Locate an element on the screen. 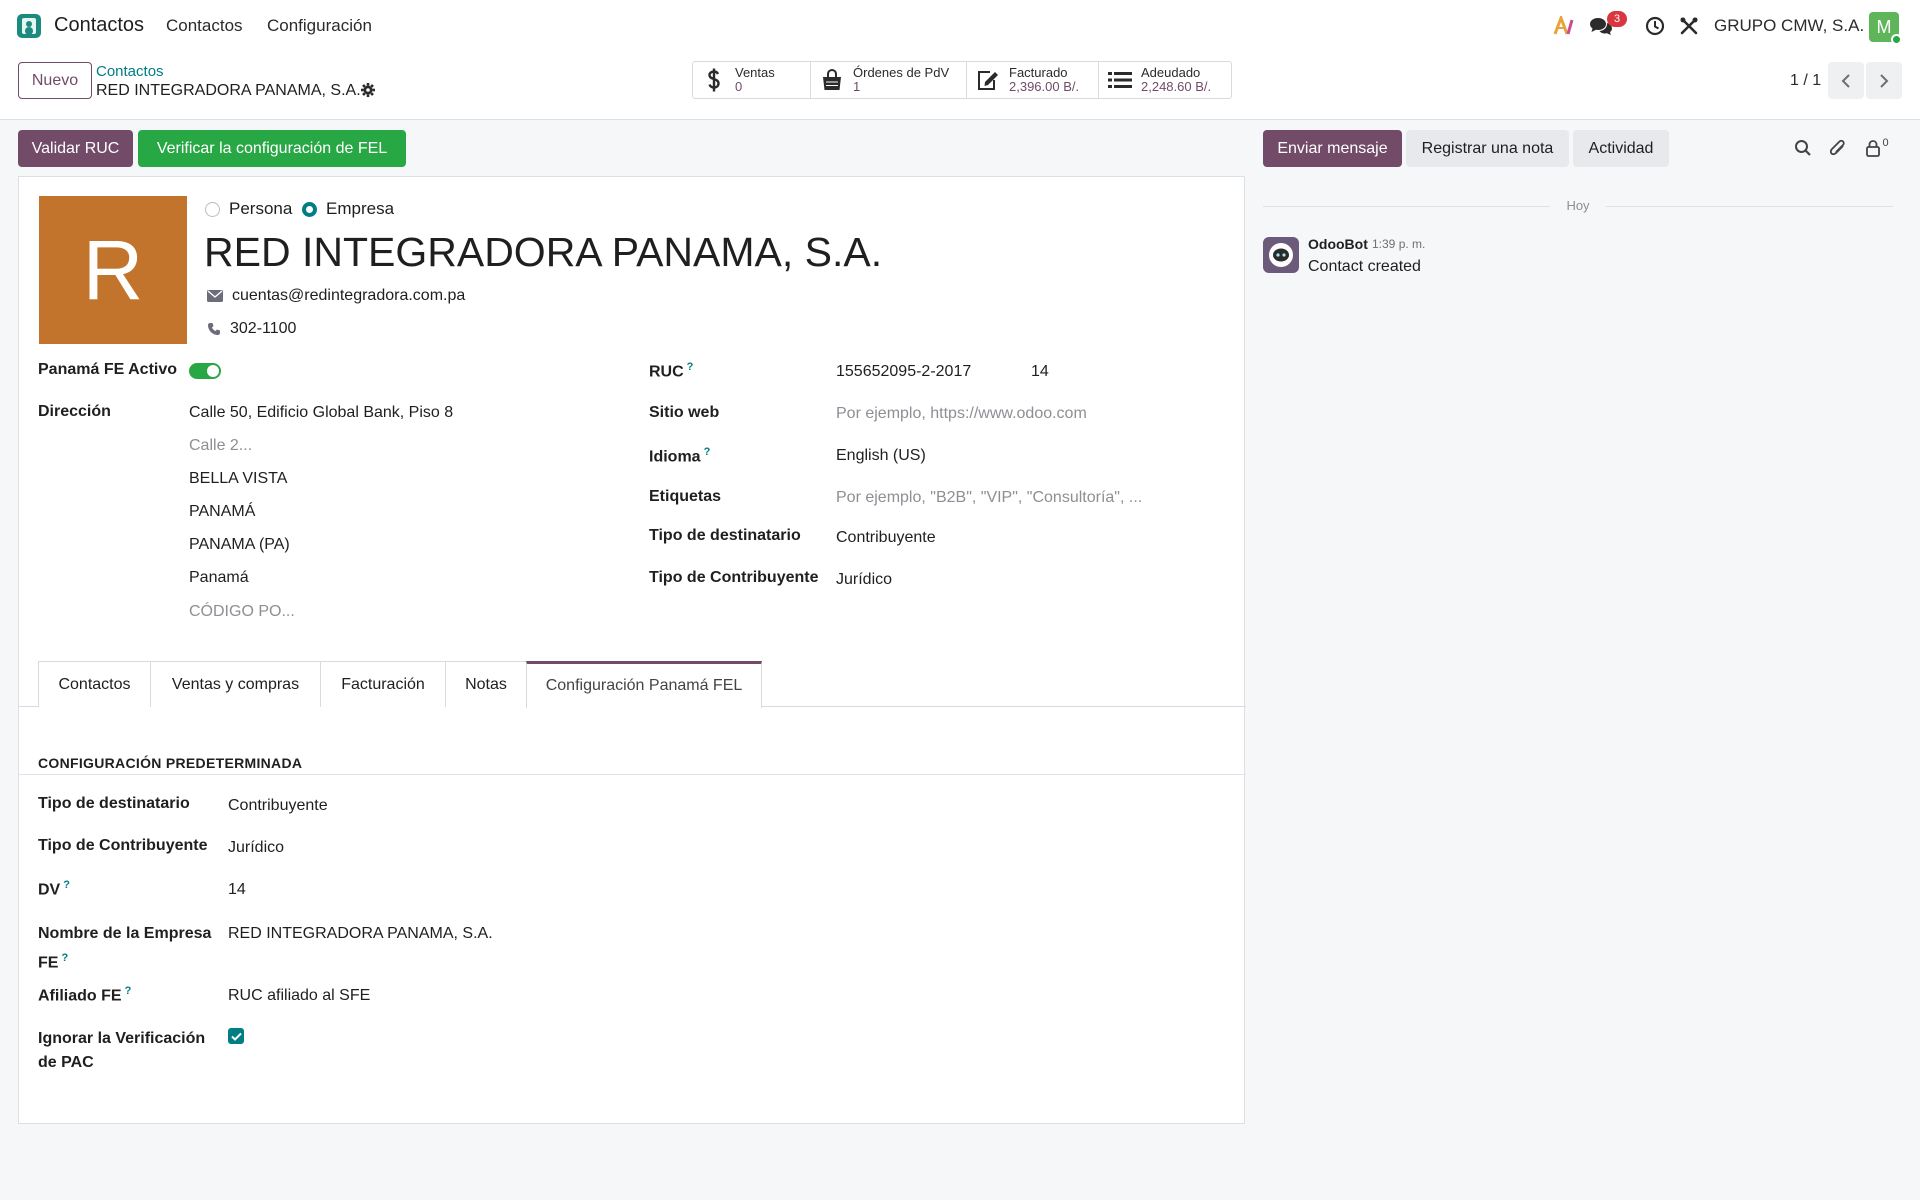  smart-button-facturado: Facturado 2,396.00 B/. is located at coordinates (1033, 80).